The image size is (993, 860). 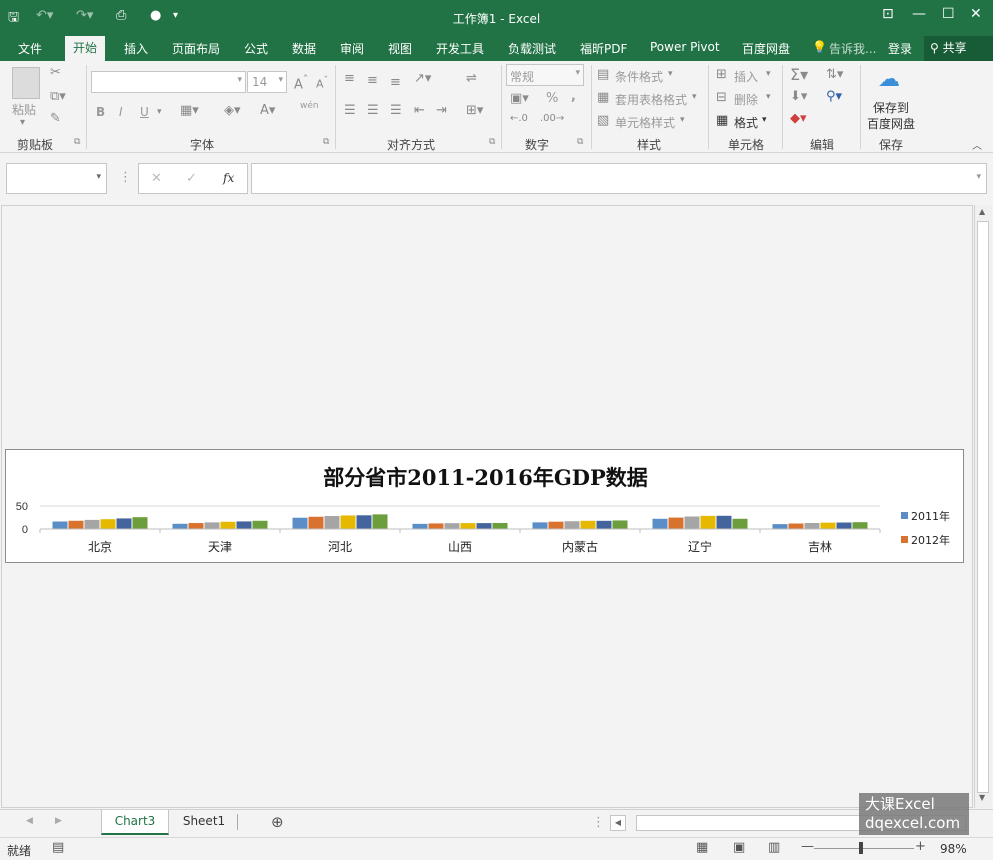 I want to click on paste-label: 粘贴, so click(x=24, y=109).